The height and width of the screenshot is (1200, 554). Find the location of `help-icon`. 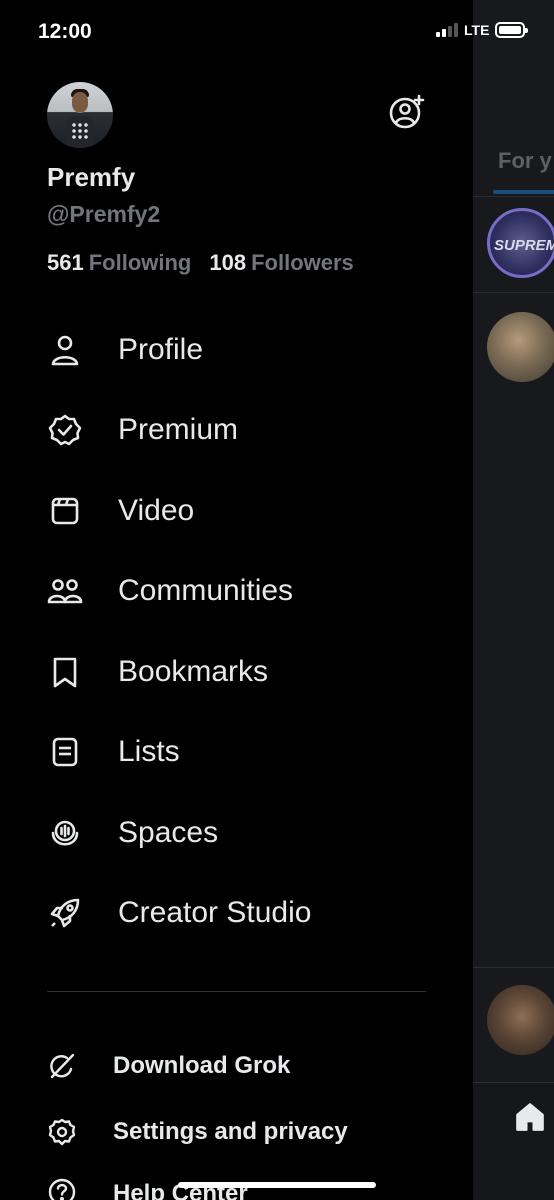

help-icon is located at coordinates (62, 1189).